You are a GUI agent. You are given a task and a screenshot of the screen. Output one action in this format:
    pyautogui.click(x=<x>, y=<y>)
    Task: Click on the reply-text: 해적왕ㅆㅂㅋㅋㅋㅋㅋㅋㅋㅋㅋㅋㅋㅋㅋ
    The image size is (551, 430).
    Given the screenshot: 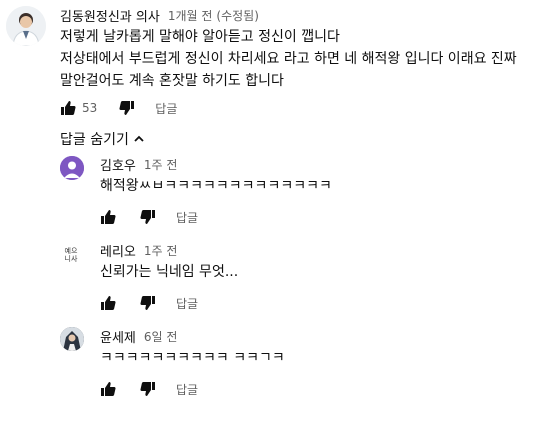 What is the action you would take?
    pyautogui.click(x=216, y=186)
    